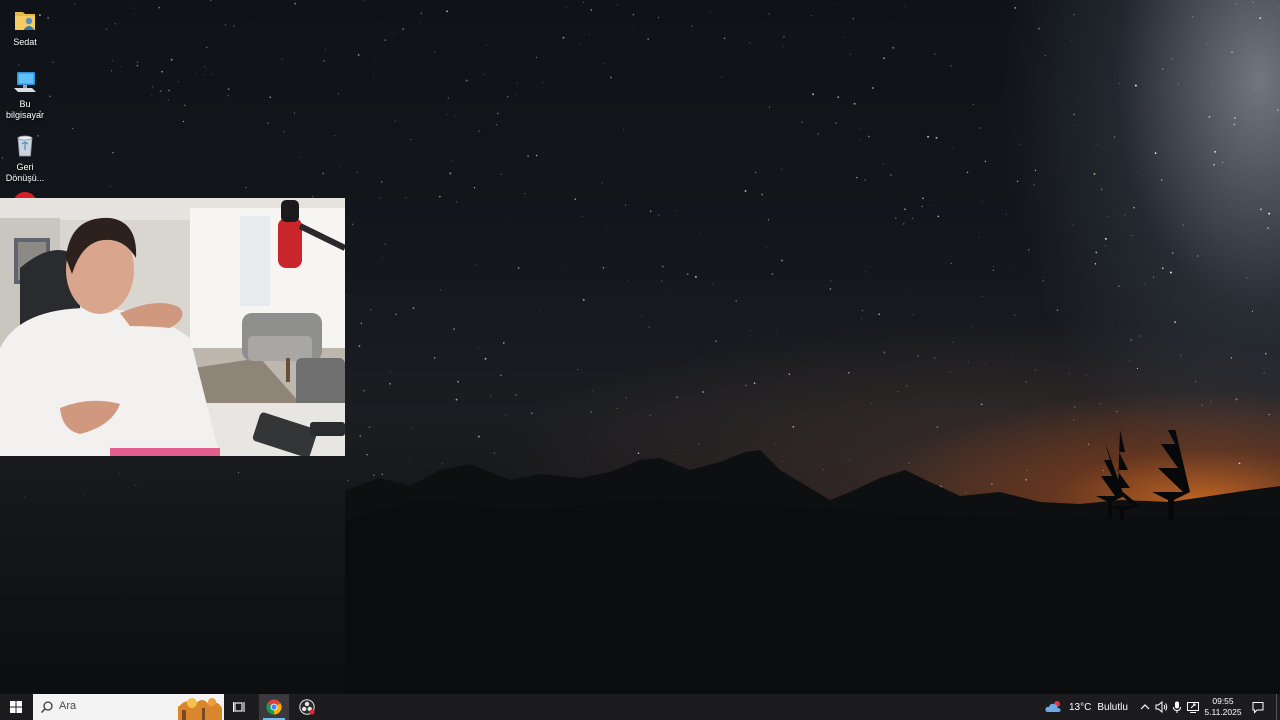 The width and height of the screenshot is (1280, 720). I want to click on desktop-icon-sedat: Sedat, so click(25, 27).